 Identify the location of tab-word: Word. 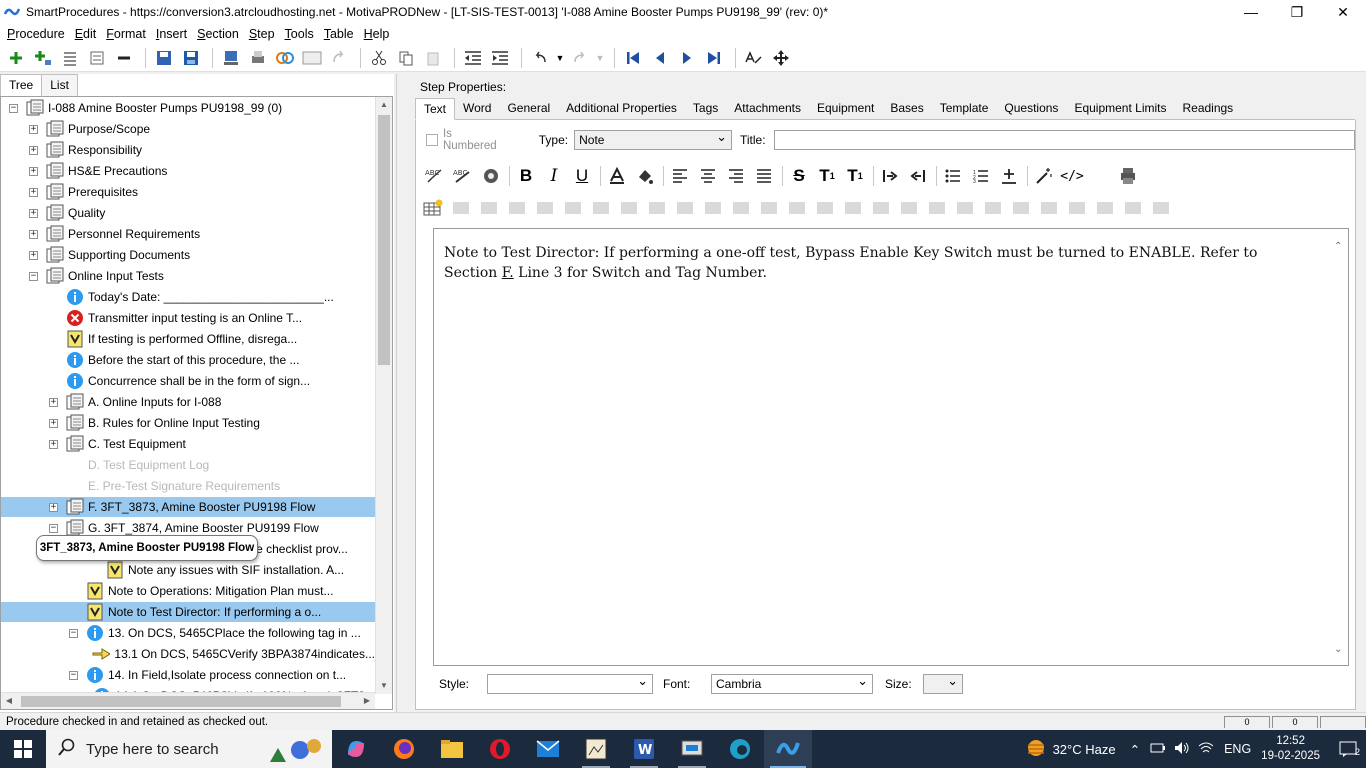
(477, 109).